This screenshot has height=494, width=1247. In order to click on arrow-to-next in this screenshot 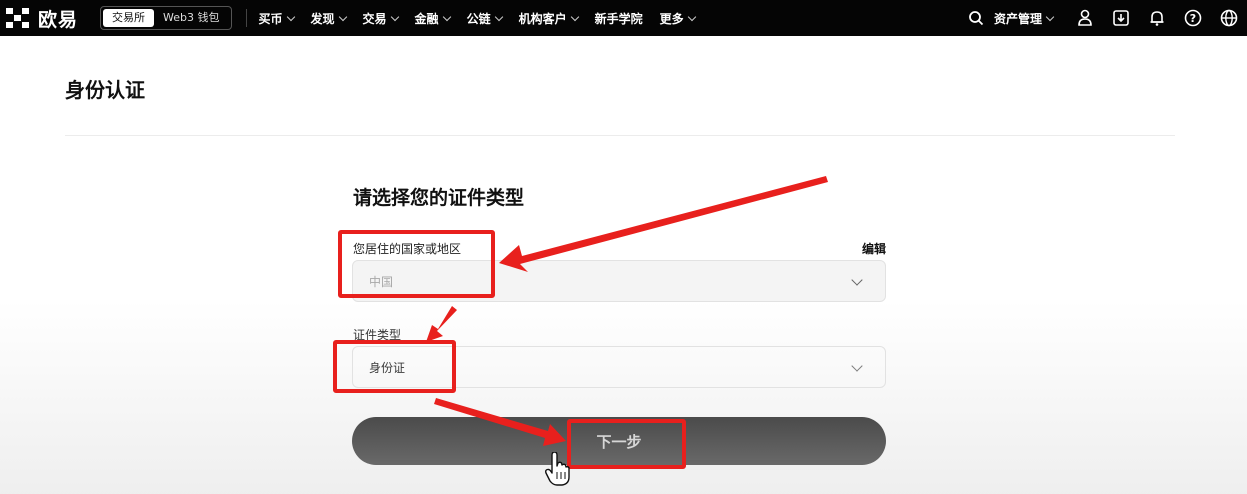, I will do `click(500, 422)`.